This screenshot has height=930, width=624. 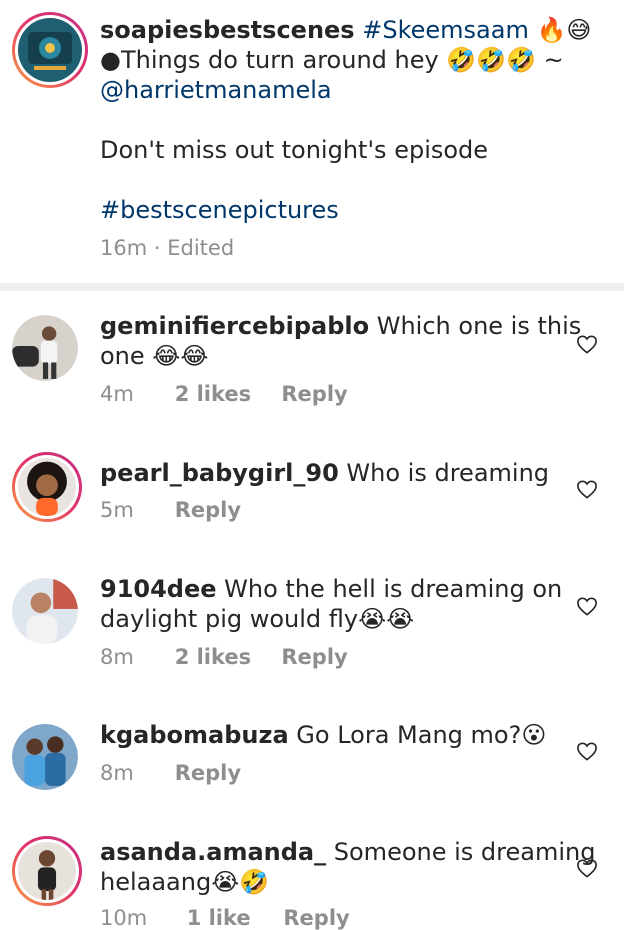 I want to click on comment-line-1: 9104dee Who the hell is dreaming on, so click(x=331, y=589).